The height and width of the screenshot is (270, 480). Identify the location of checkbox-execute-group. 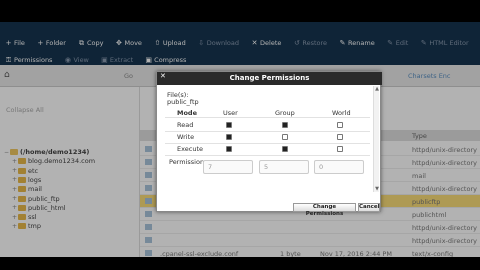
(285, 149).